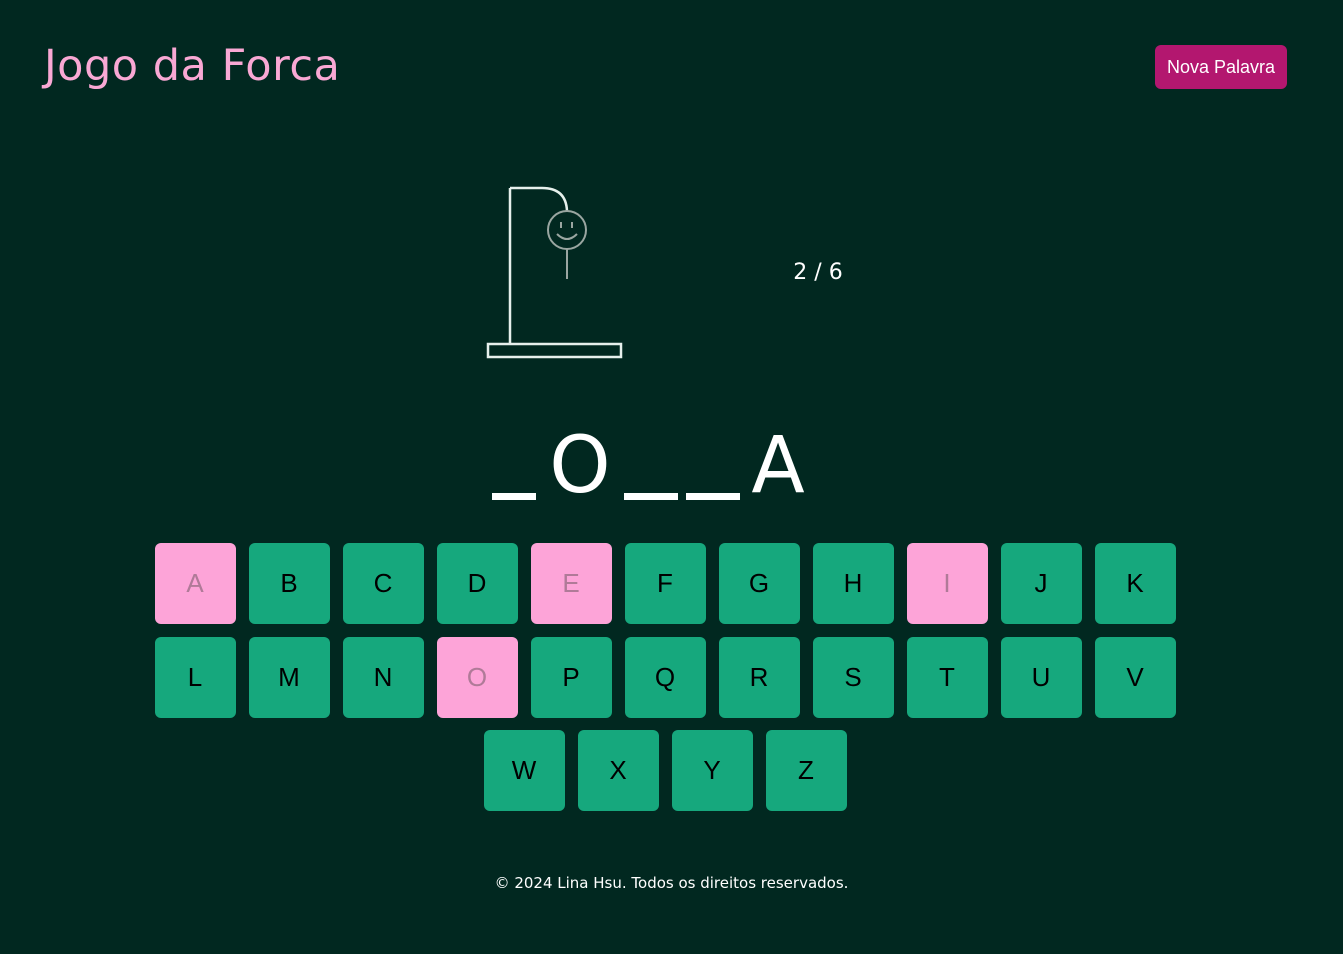 This screenshot has height=954, width=1343. Describe the element at coordinates (1041, 677) in the screenshot. I see `key-u: U` at that location.